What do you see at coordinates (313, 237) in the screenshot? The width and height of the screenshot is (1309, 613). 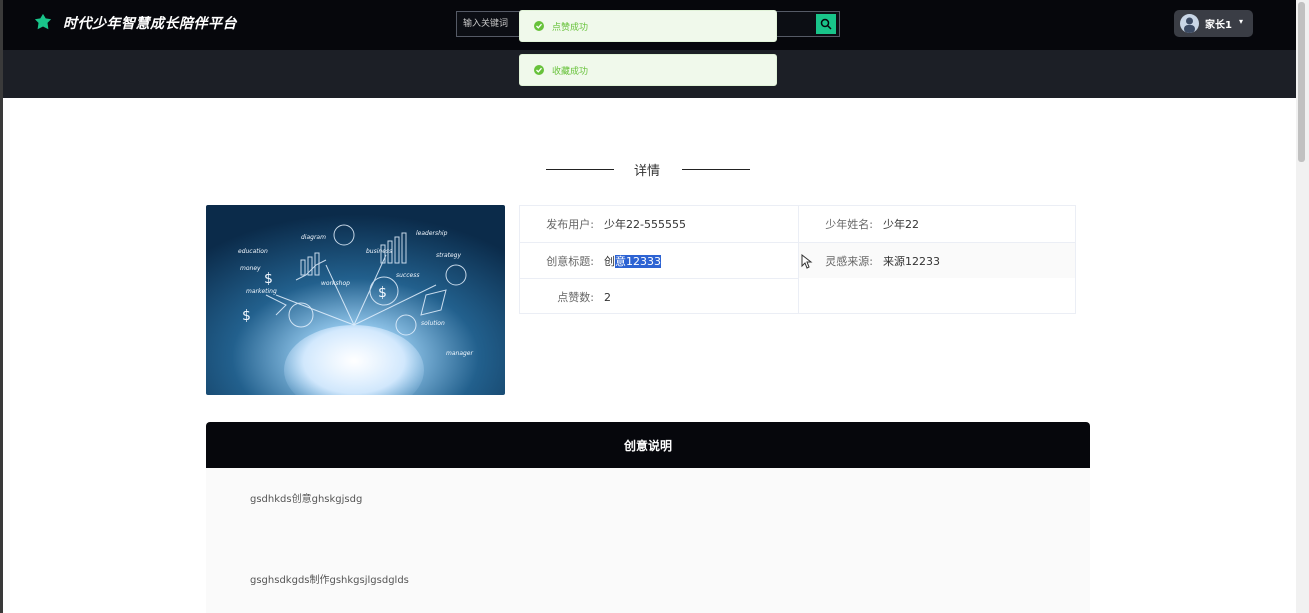 I see `svg-text: diagram` at bounding box center [313, 237].